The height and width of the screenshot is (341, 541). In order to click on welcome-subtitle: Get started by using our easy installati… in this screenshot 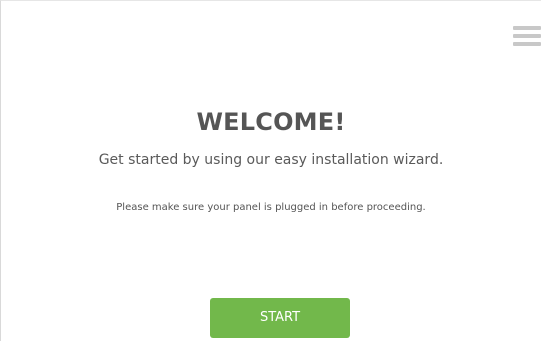, I will do `click(271, 160)`.